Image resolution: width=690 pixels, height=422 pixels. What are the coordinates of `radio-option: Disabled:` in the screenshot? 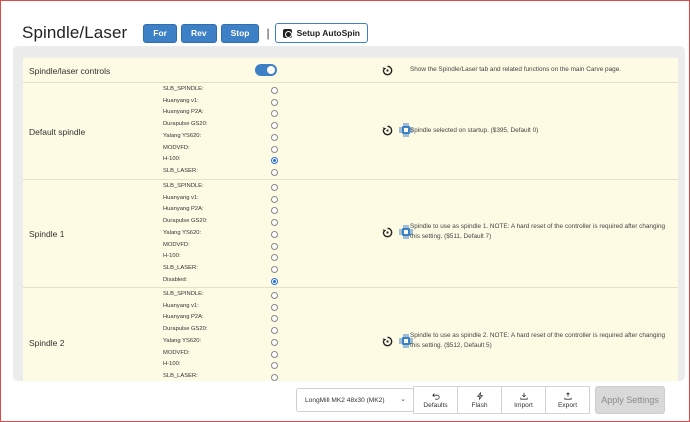 It's located at (222, 282).